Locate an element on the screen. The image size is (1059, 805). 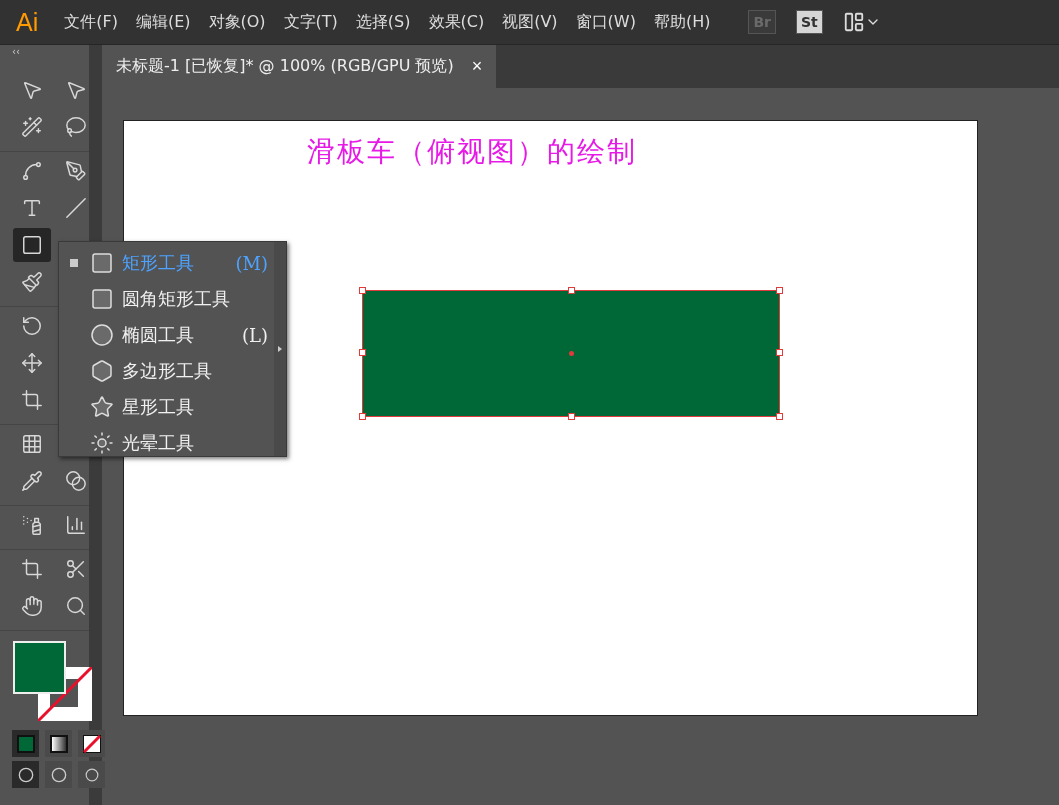
draw-behind-icon is located at coordinates (58, 774).